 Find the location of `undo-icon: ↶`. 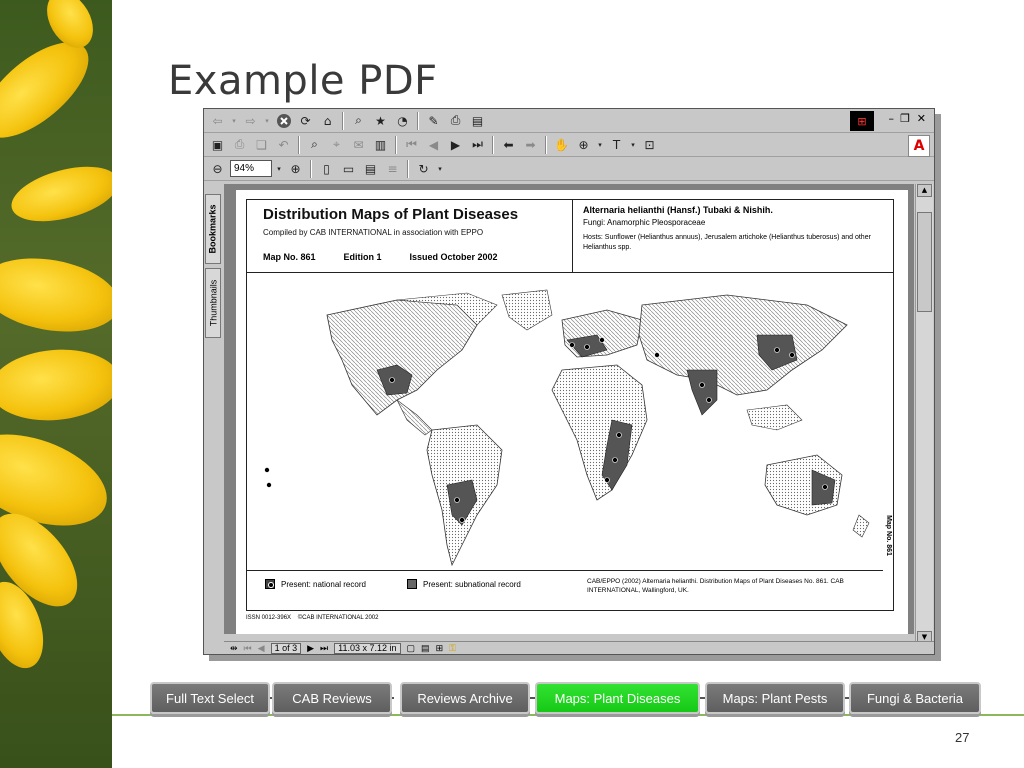

undo-icon: ↶ is located at coordinates (283, 144).